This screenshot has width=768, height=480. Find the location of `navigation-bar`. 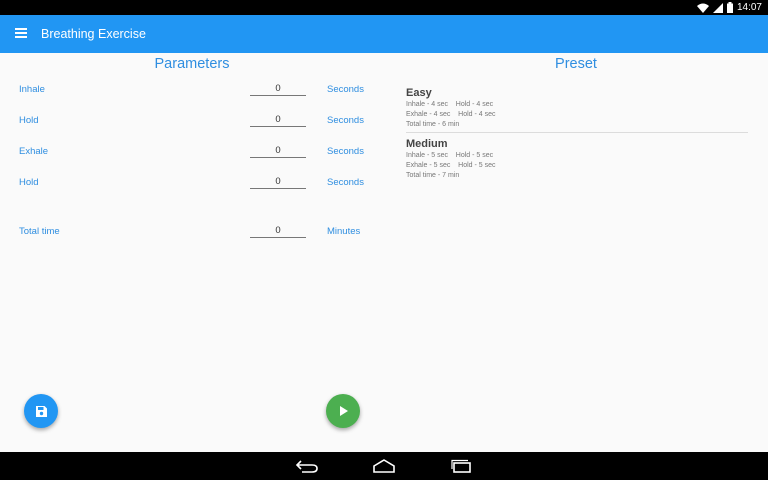

navigation-bar is located at coordinates (384, 466).